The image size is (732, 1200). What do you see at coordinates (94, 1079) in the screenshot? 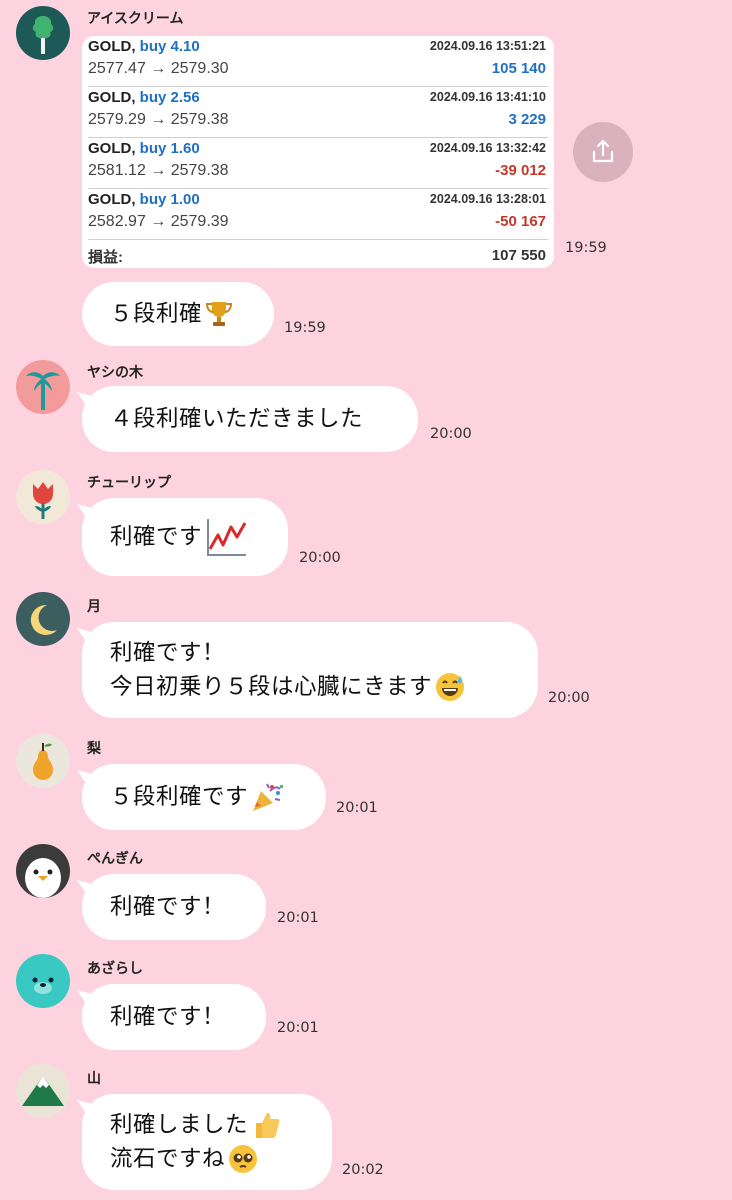
I see `sender-name: 山` at bounding box center [94, 1079].